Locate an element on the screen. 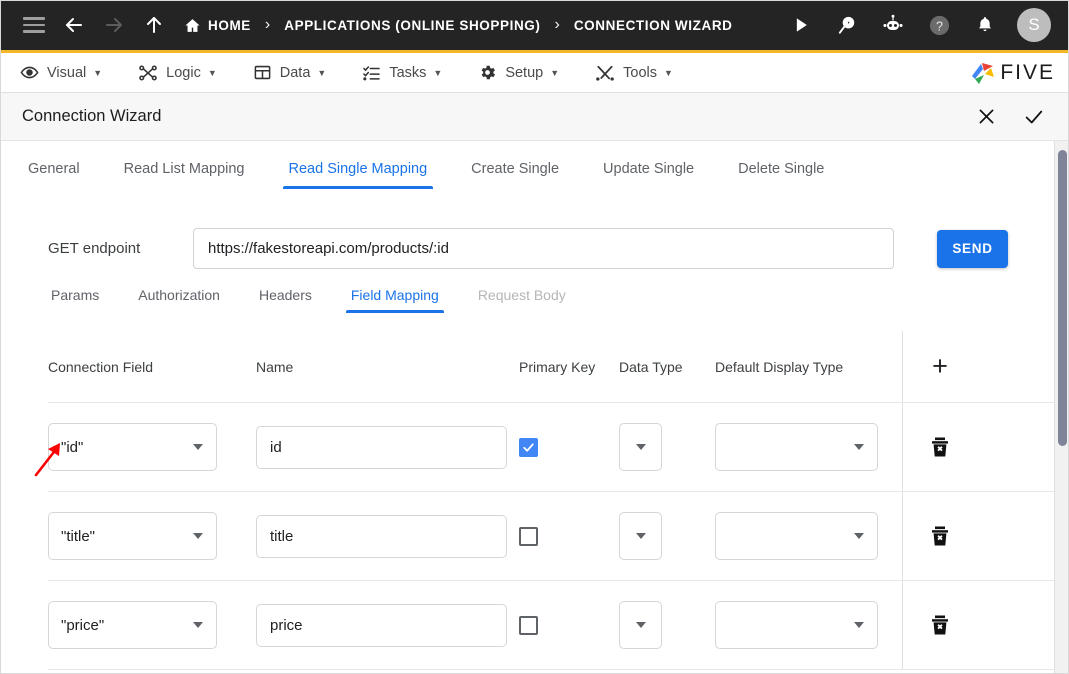 This screenshot has width=1069, height=674. tab-update-single: Update Single is located at coordinates (648, 175).